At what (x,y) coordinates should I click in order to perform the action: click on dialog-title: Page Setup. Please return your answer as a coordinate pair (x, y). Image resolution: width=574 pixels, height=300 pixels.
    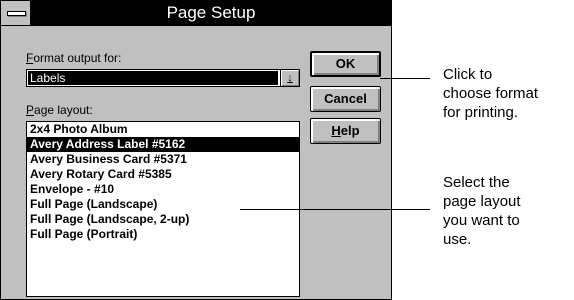
    Looking at the image, I should click on (211, 12).